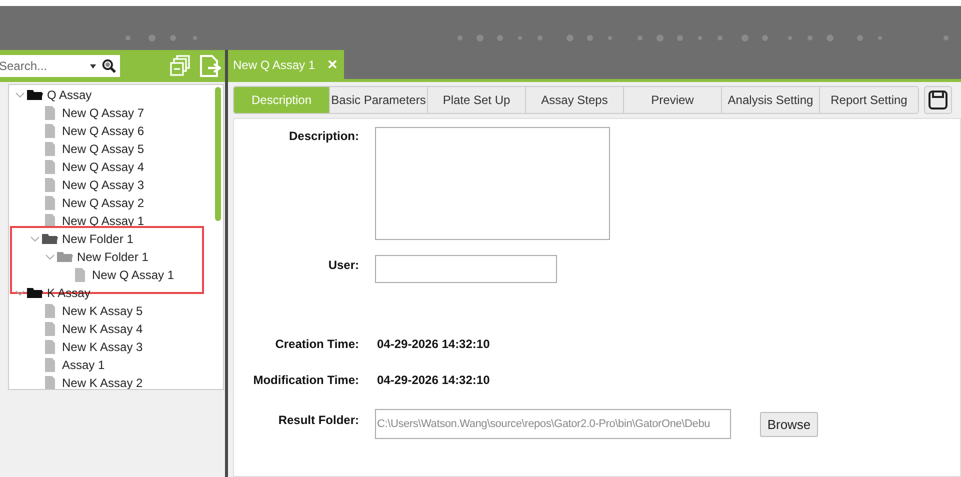  I want to click on tree-item: New Q Assay 4, so click(111, 167).